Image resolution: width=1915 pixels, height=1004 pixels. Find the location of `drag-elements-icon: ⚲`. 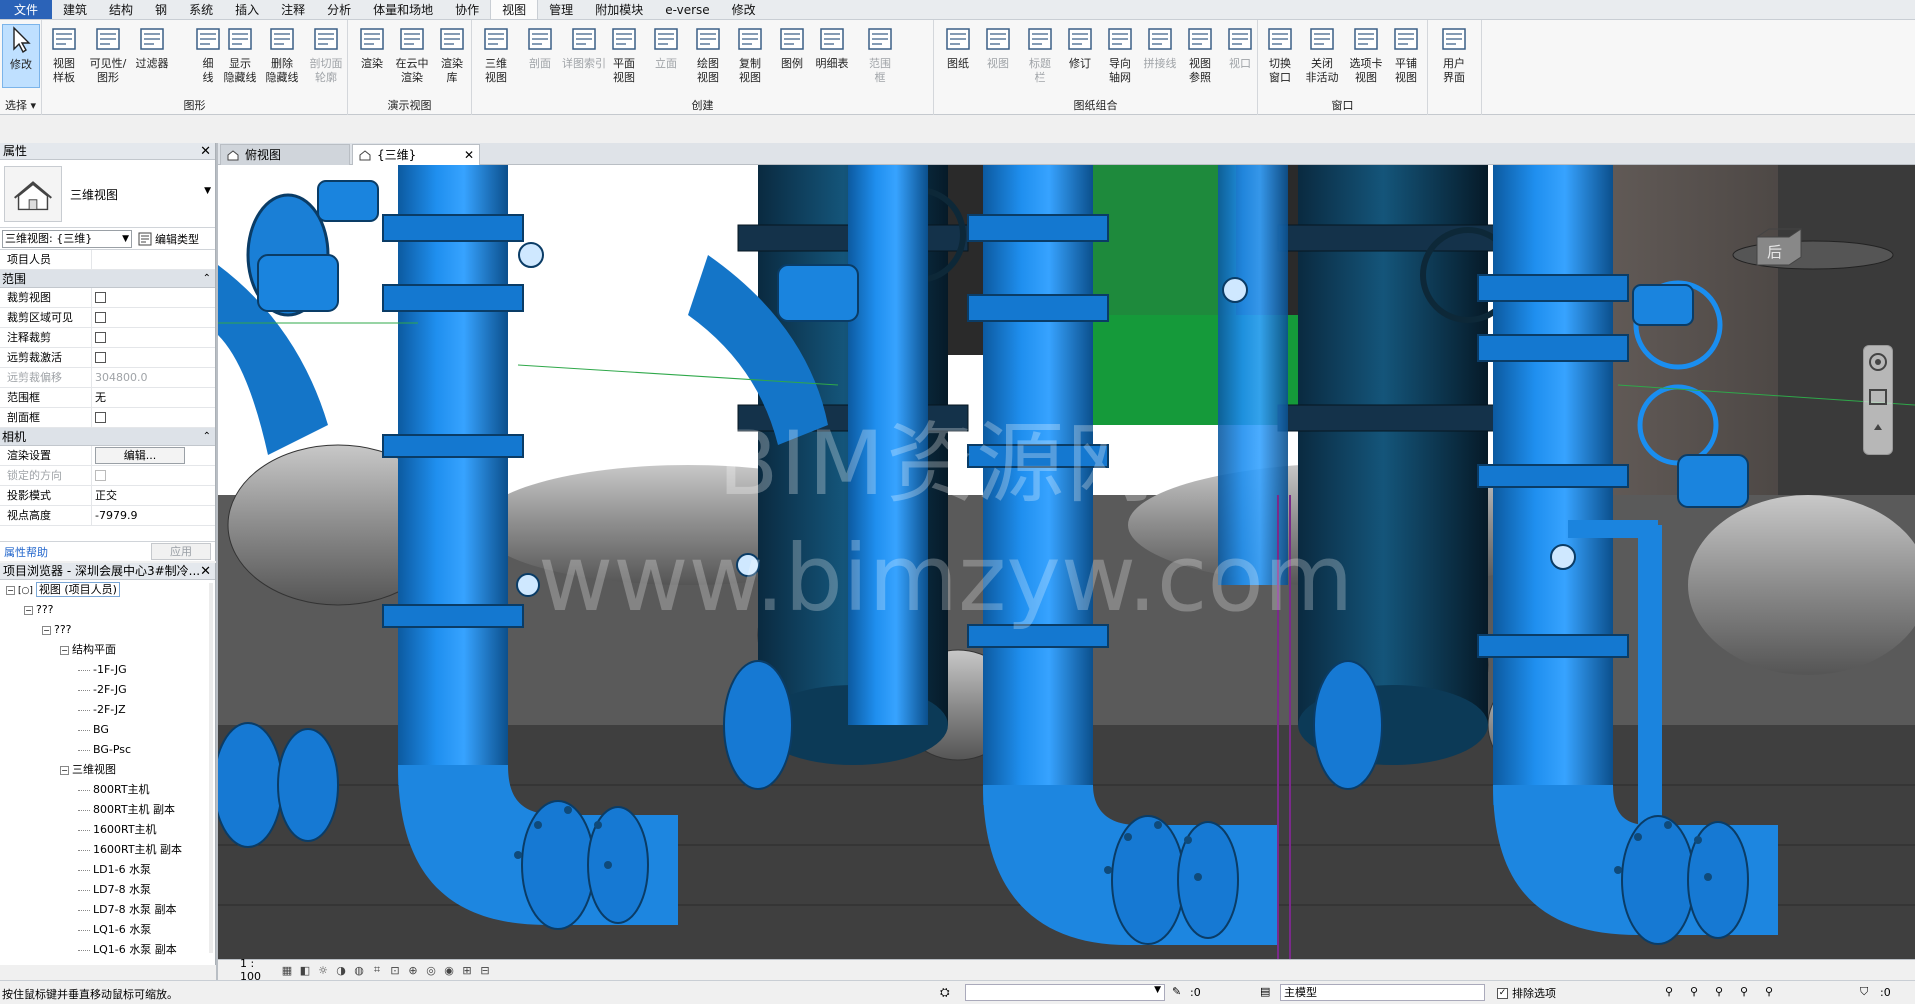

drag-elements-icon: ⚲ is located at coordinates (1769, 991).